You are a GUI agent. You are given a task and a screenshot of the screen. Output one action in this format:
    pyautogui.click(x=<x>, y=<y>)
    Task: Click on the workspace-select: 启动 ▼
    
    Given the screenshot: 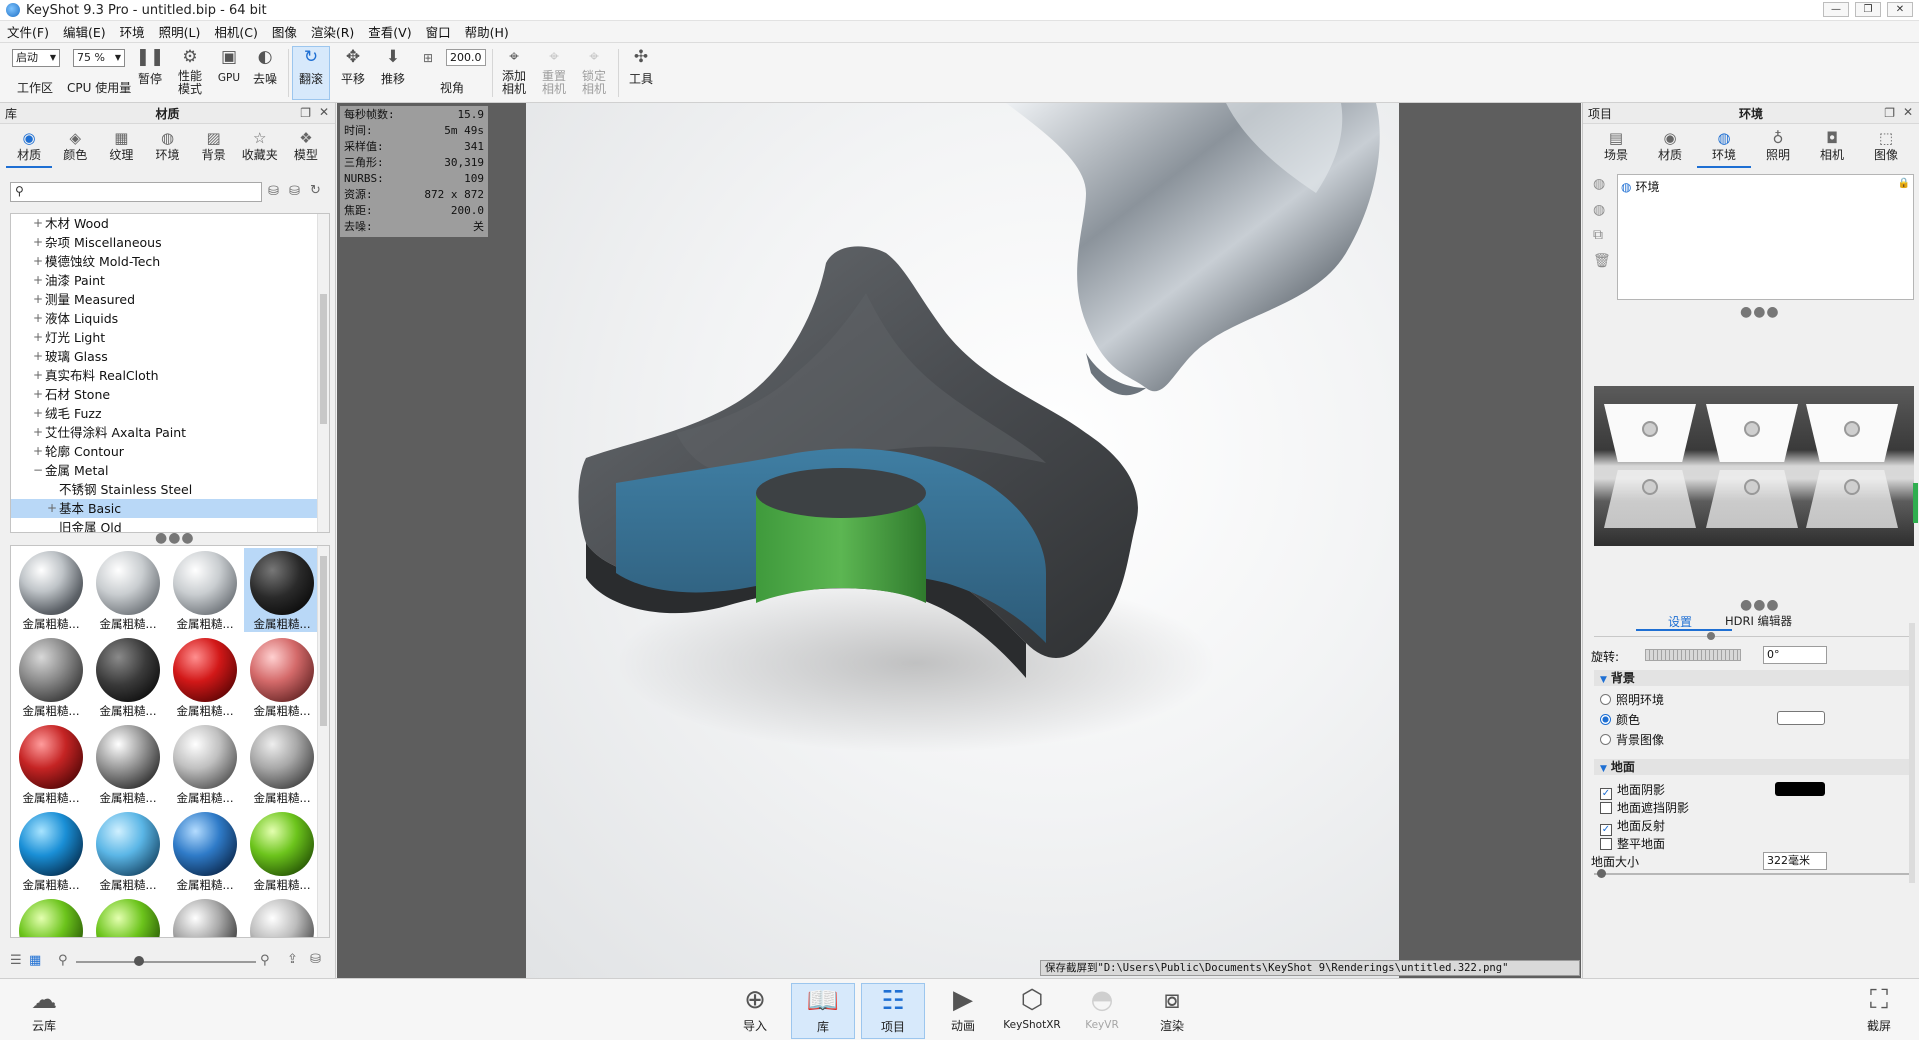 What is the action you would take?
    pyautogui.click(x=36, y=58)
    